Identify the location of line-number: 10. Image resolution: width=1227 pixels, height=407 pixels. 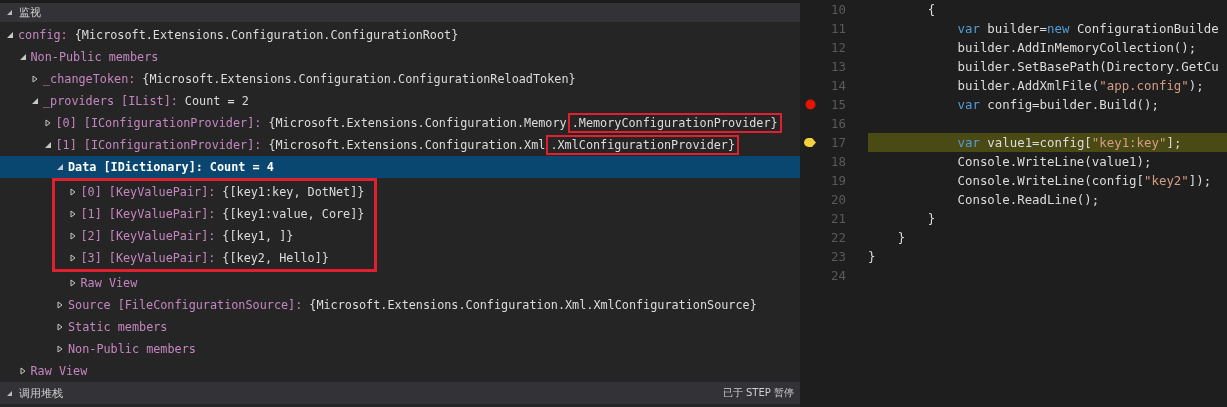
(838, 9).